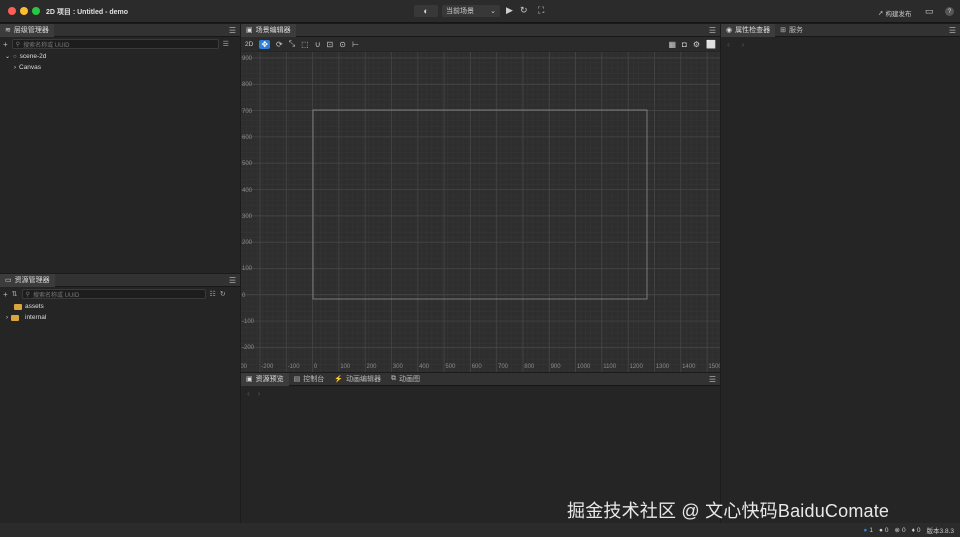  I want to click on y-tick-label: 300, so click(247, 216).